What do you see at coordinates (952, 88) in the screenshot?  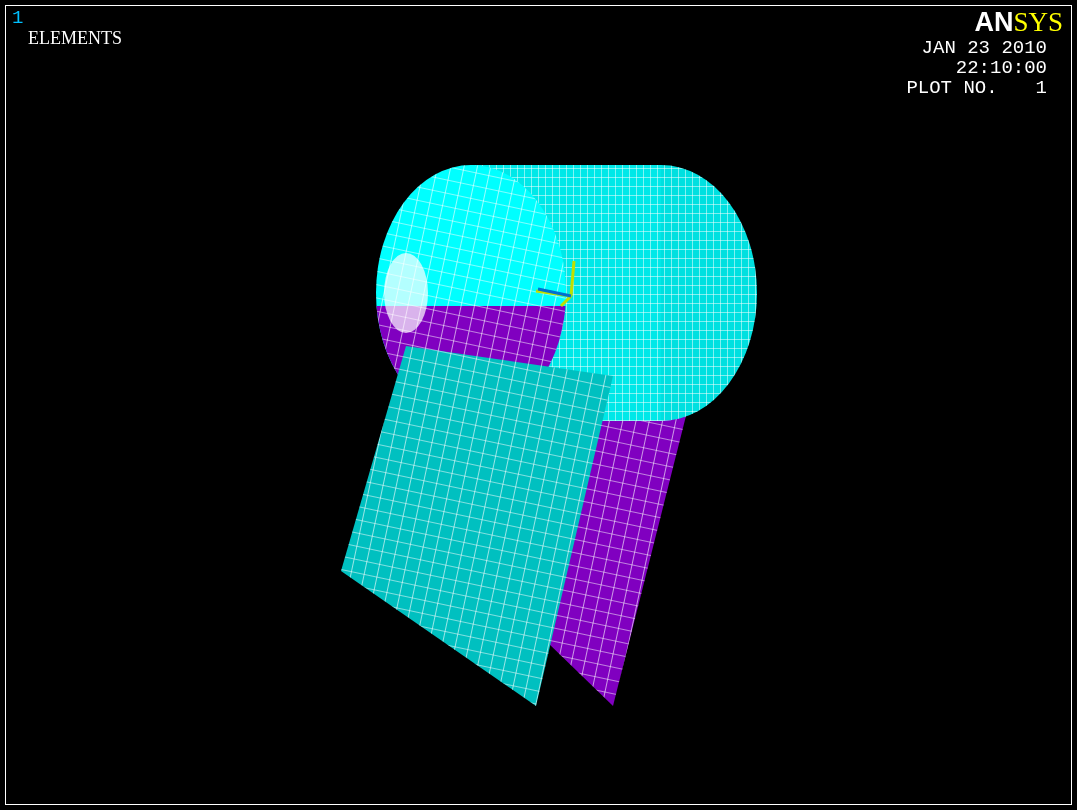 I see `plot-number-label: PLOT NO.` at bounding box center [952, 88].